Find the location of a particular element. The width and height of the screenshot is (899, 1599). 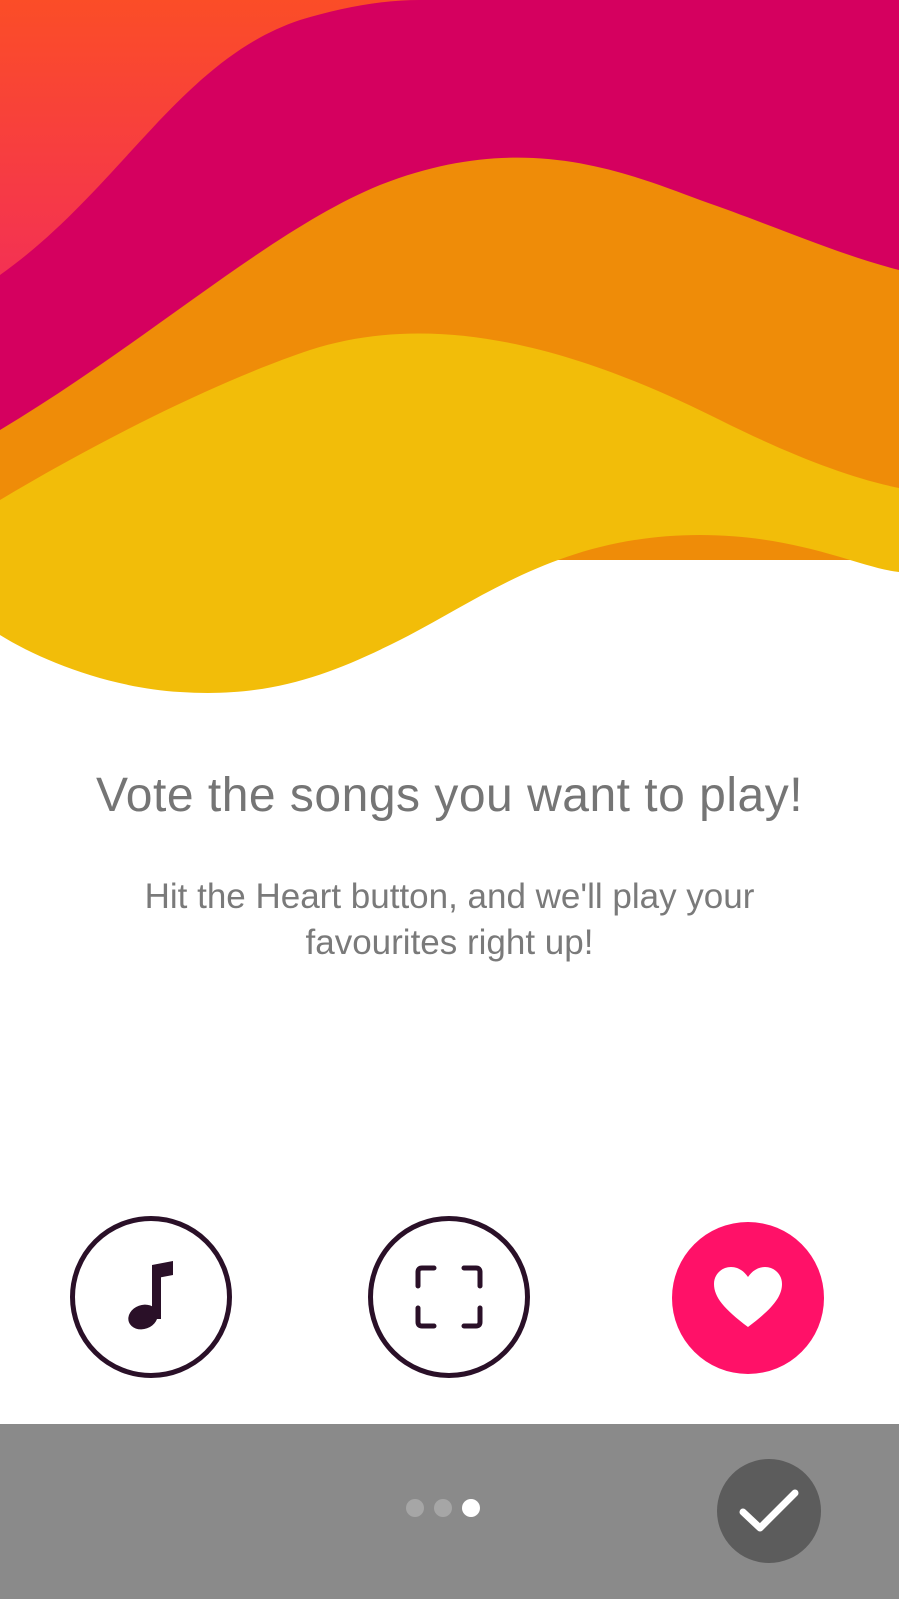

scan-frame-circle is located at coordinates (449, 1297).